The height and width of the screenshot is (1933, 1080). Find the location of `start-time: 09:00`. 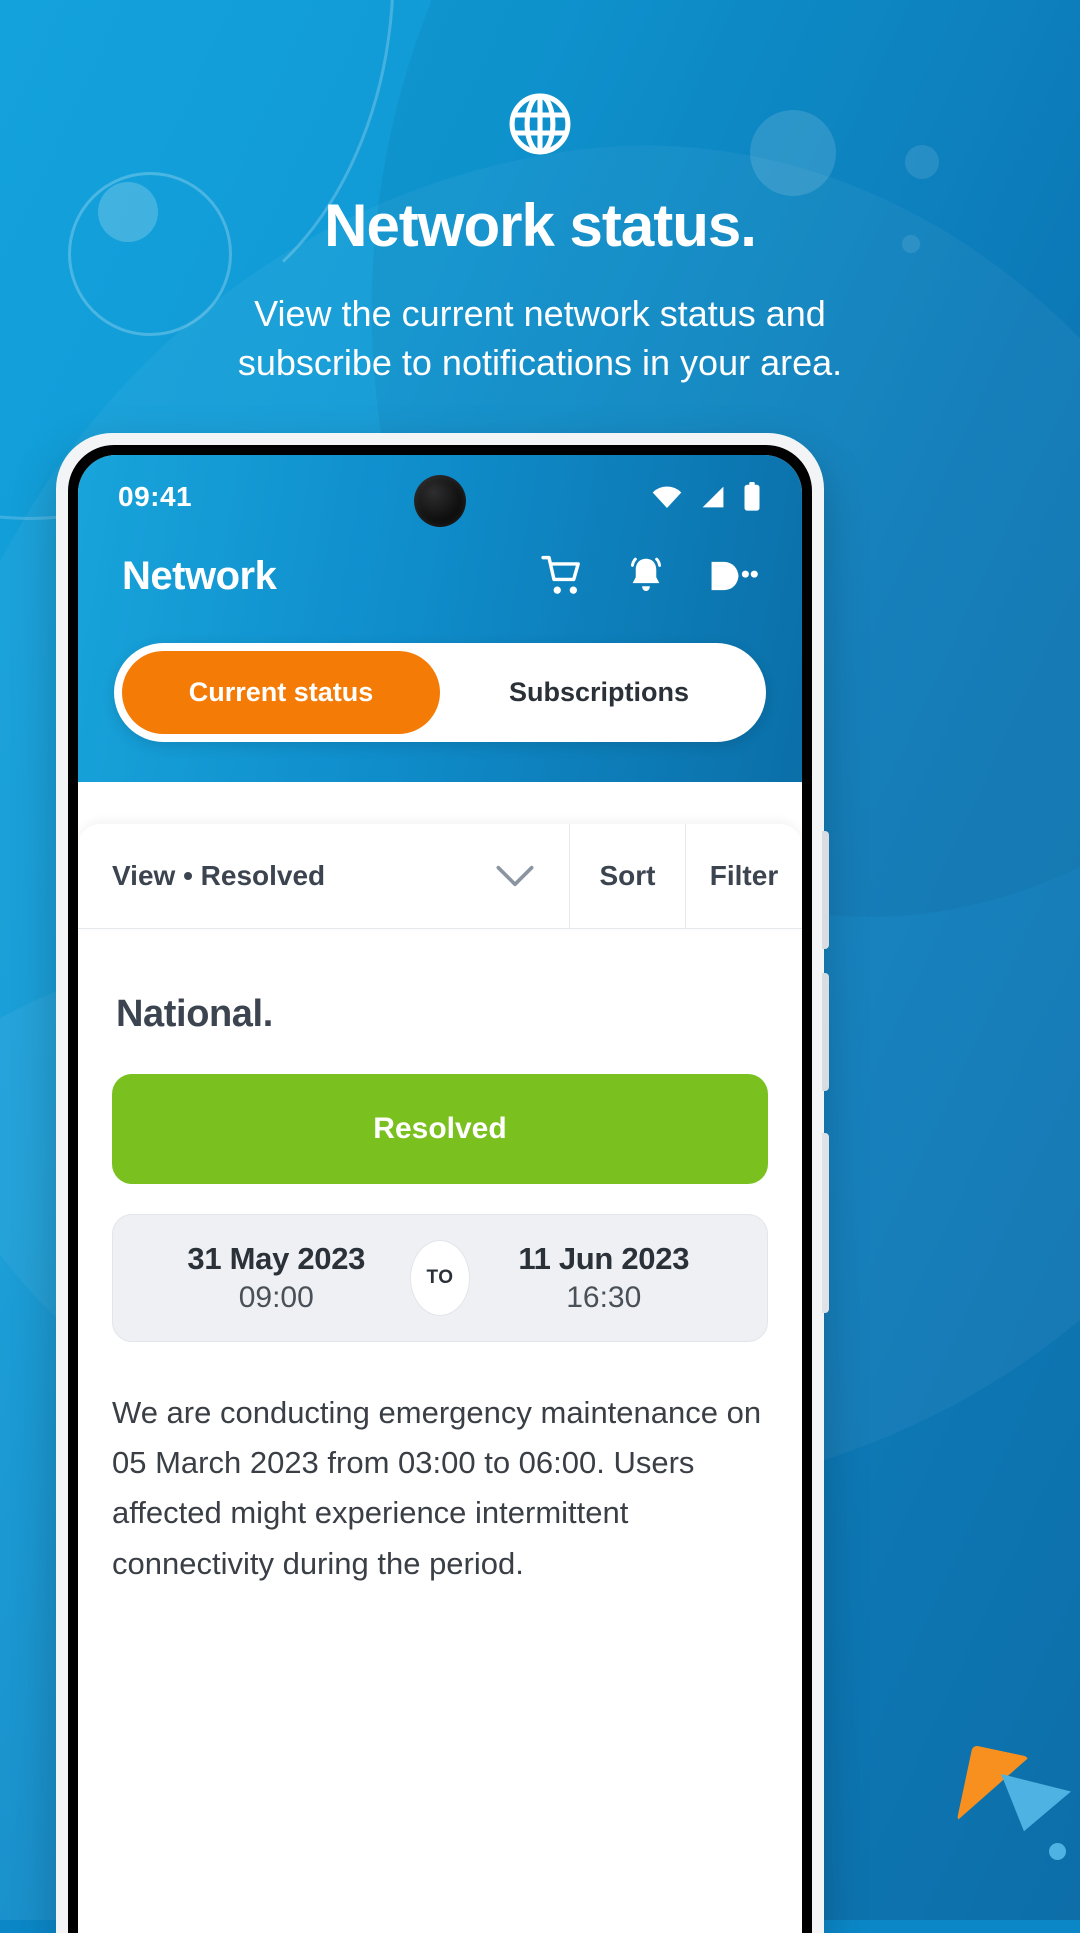

start-time: 09:00 is located at coordinates (276, 1297).